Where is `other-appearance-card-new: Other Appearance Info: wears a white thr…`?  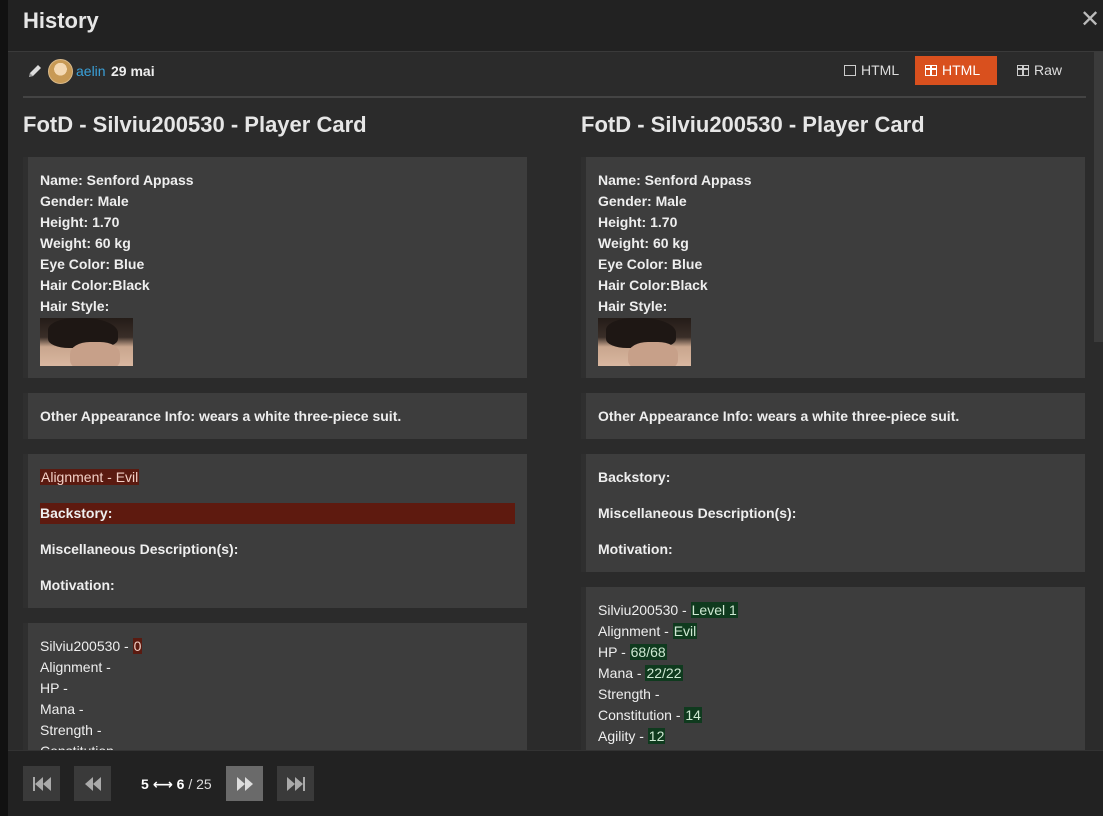
other-appearance-card-new: Other Appearance Info: wears a white thr… is located at coordinates (833, 416).